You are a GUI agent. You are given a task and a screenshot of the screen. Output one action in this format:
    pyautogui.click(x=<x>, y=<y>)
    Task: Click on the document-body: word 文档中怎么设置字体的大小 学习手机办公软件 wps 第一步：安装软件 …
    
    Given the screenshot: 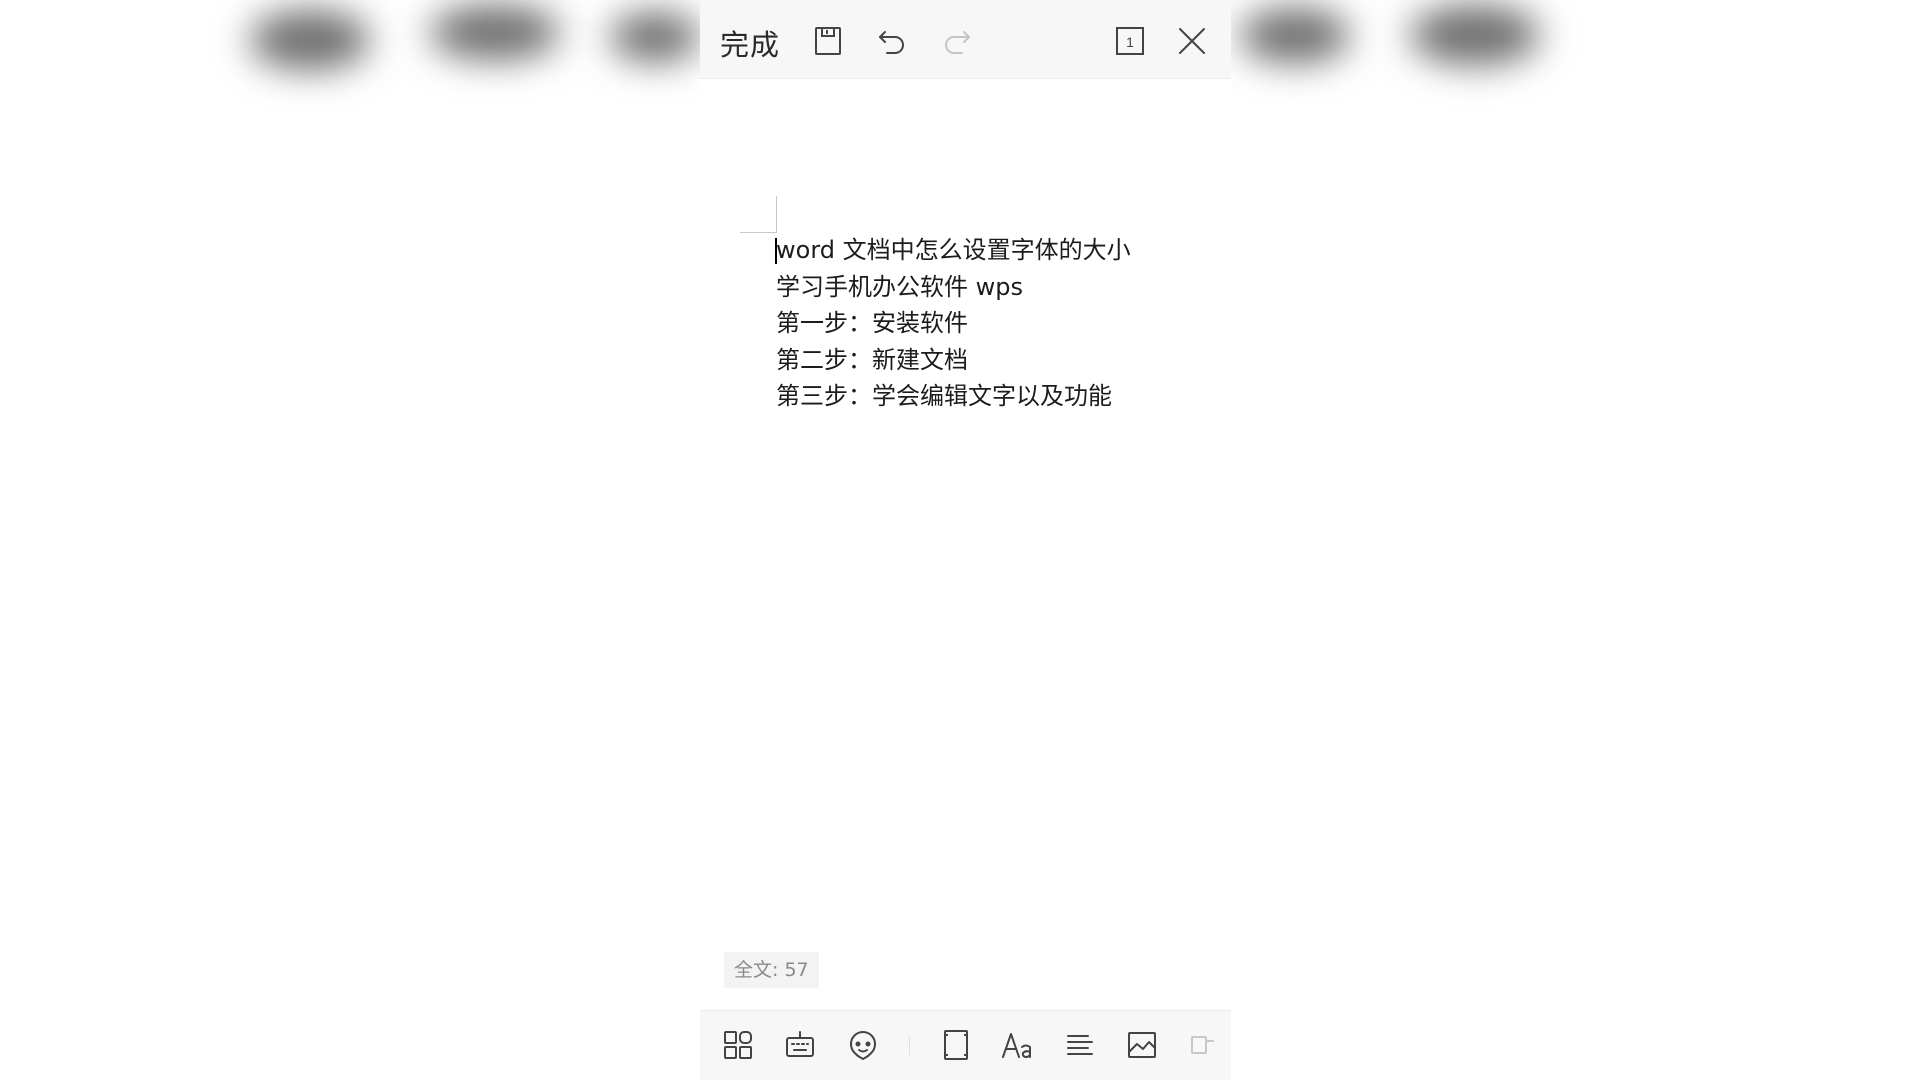 What is the action you would take?
    pyautogui.click(x=995, y=323)
    